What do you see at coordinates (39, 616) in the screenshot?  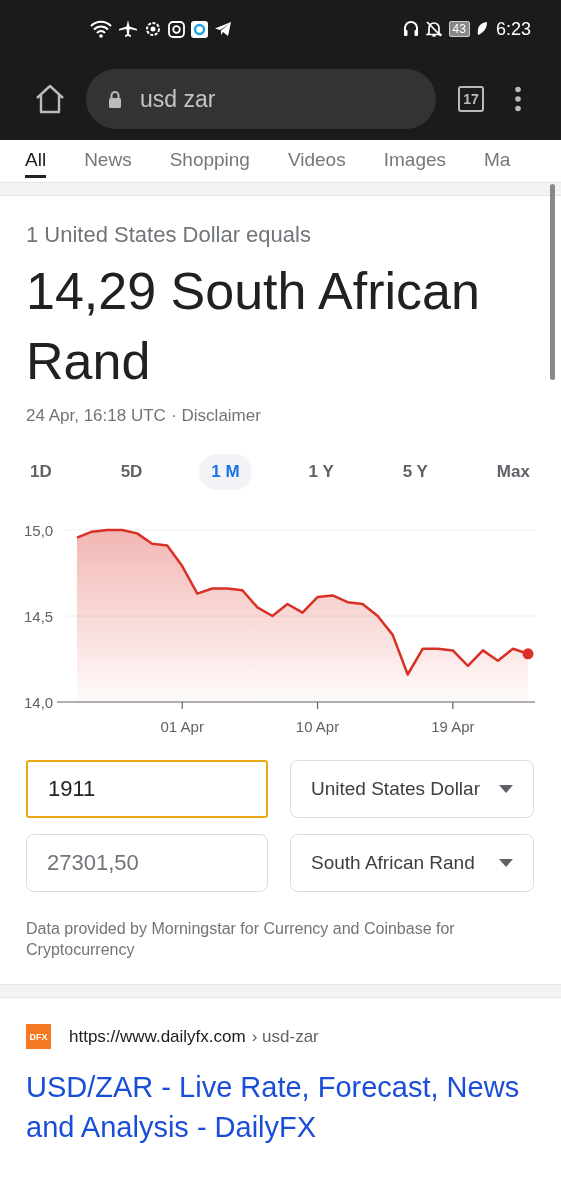 I see `y-tick-label: 14,5` at bounding box center [39, 616].